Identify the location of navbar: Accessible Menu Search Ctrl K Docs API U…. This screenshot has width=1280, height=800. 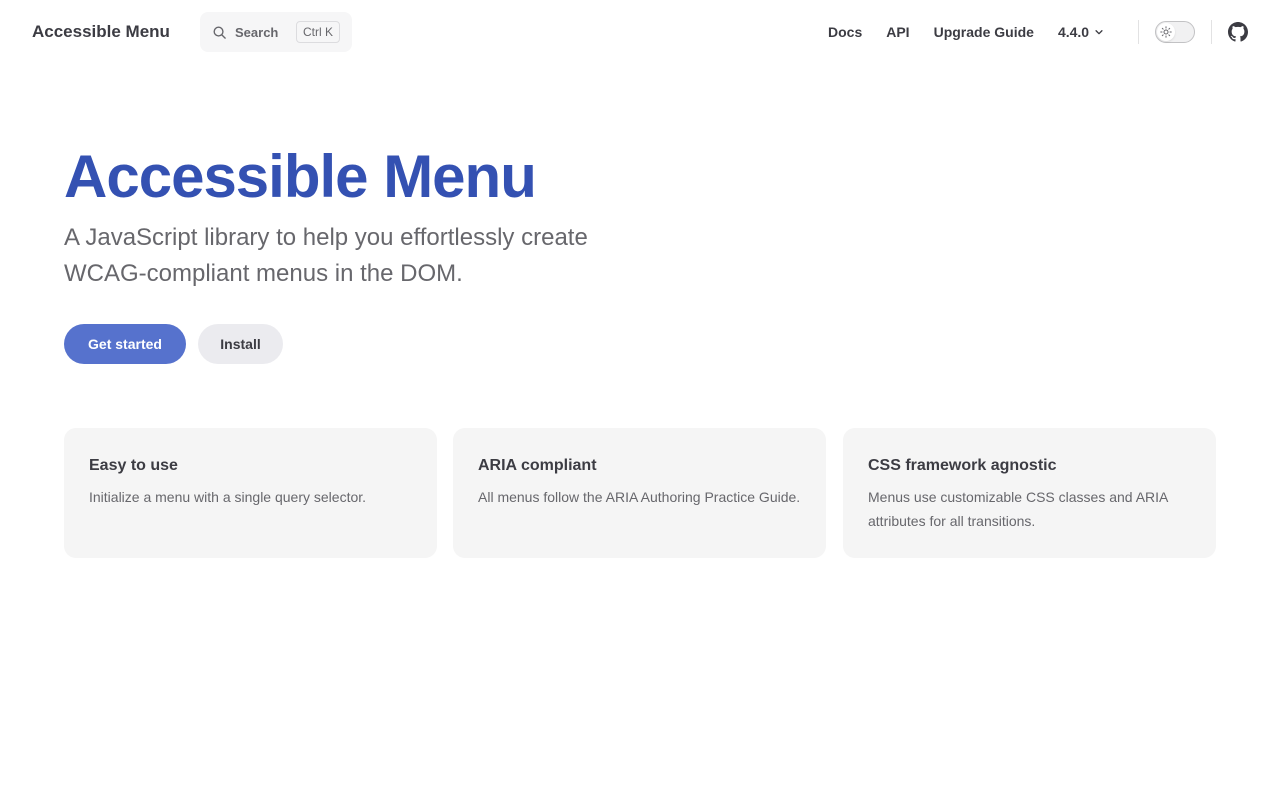
(640, 32).